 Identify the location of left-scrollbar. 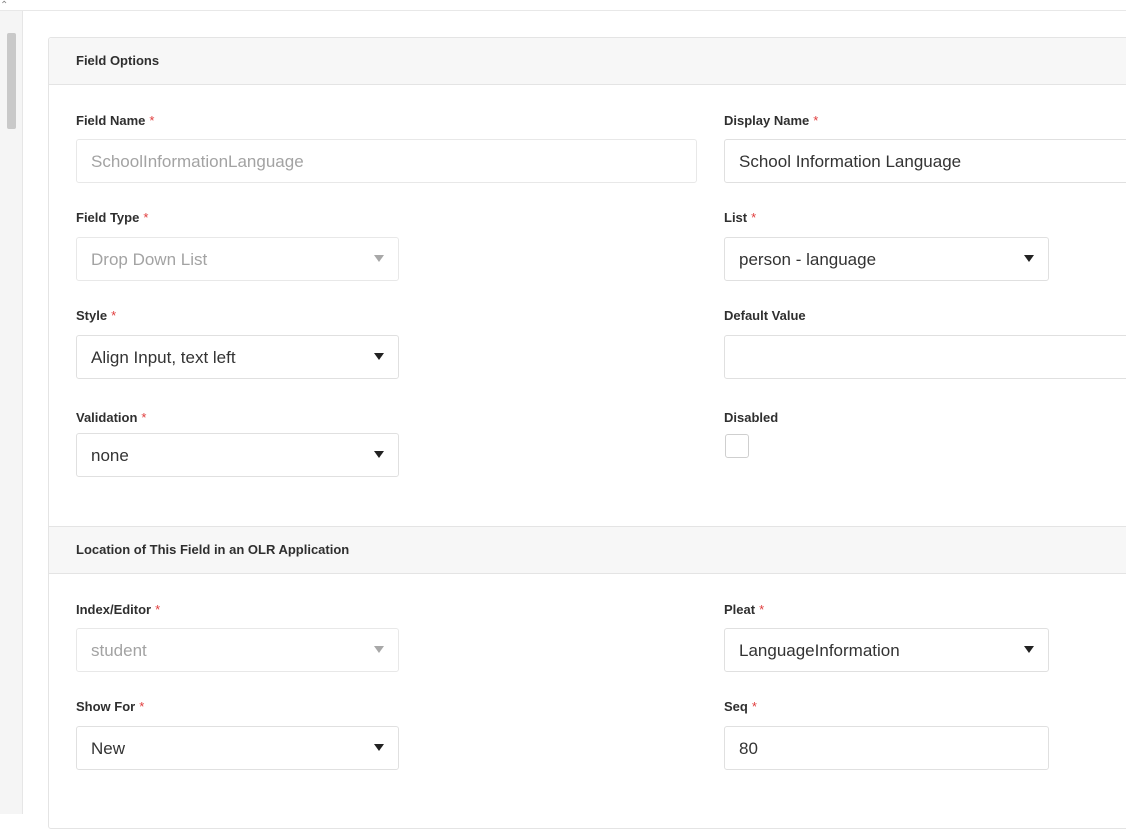
(11, 412).